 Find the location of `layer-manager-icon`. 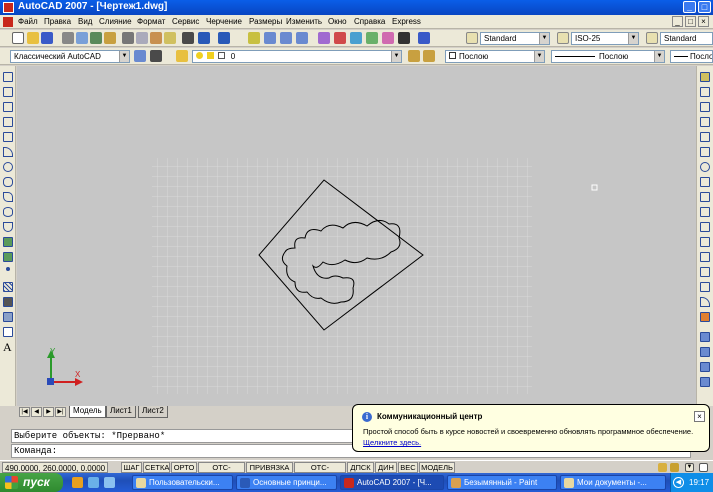

layer-manager-icon is located at coordinates (182, 56).